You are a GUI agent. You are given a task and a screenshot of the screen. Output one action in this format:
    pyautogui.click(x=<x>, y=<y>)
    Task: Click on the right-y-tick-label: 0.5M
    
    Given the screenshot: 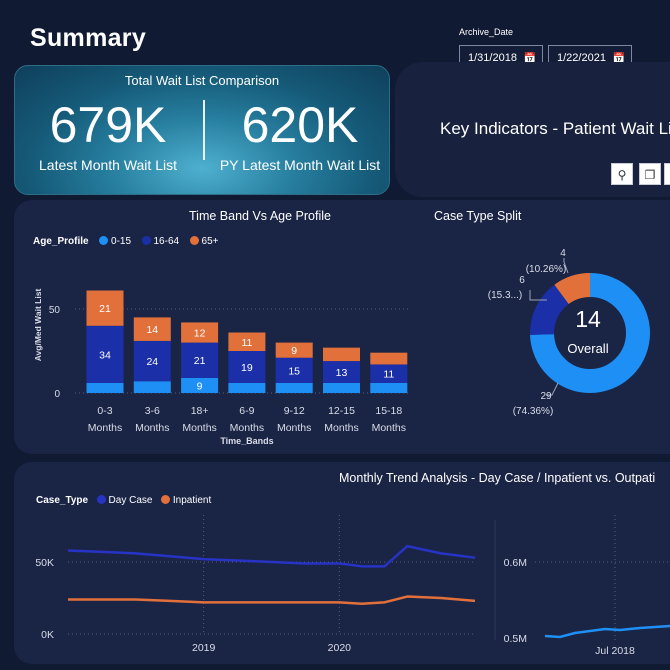 What is the action you would take?
    pyautogui.click(x=515, y=639)
    